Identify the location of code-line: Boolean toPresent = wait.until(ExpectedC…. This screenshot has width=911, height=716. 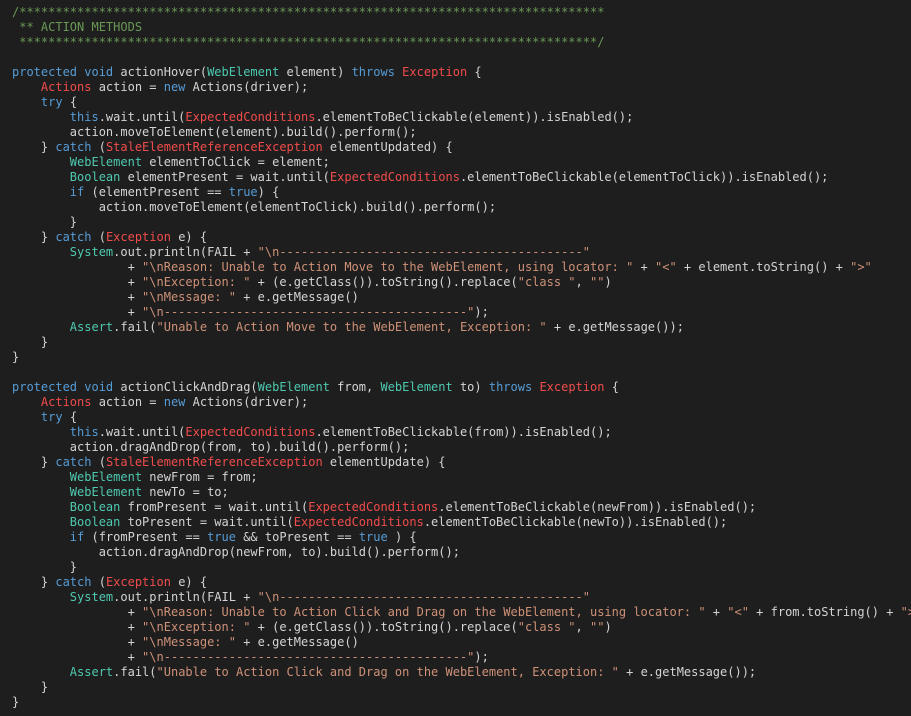
(461, 522).